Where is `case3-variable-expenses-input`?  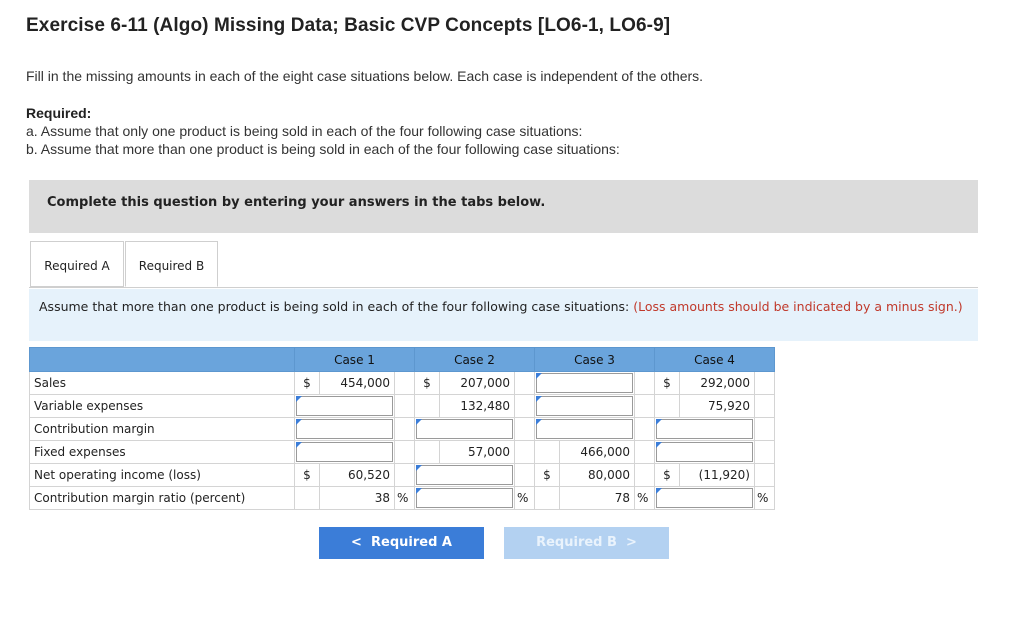 case3-variable-expenses-input is located at coordinates (584, 406).